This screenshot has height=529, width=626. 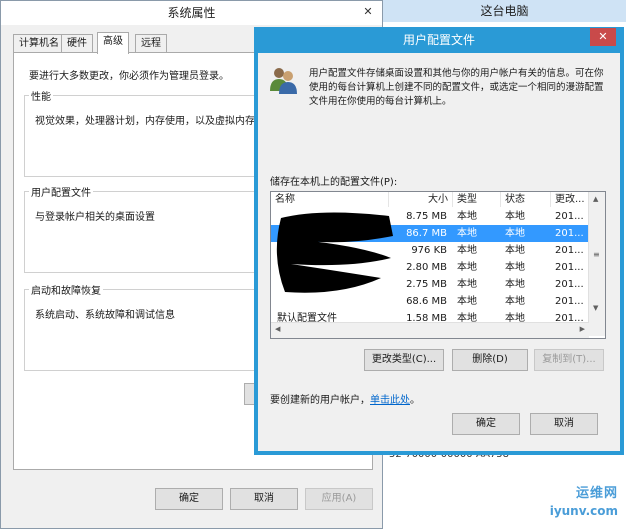 I want to click on performance-group: 性能 视觉效果，处理器计划，内存使用，以及虚拟内存, so click(x=147, y=132).